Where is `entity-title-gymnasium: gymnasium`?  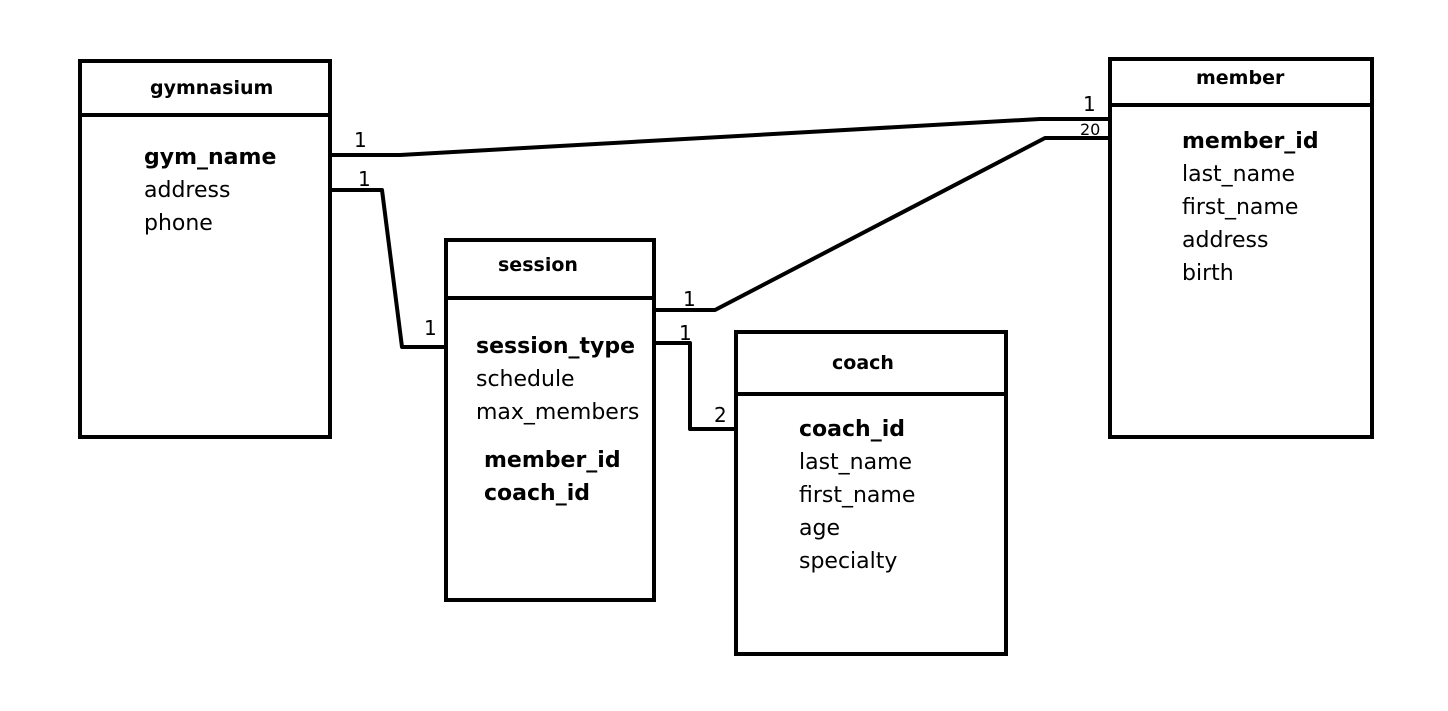 entity-title-gymnasium: gymnasium is located at coordinates (205, 90).